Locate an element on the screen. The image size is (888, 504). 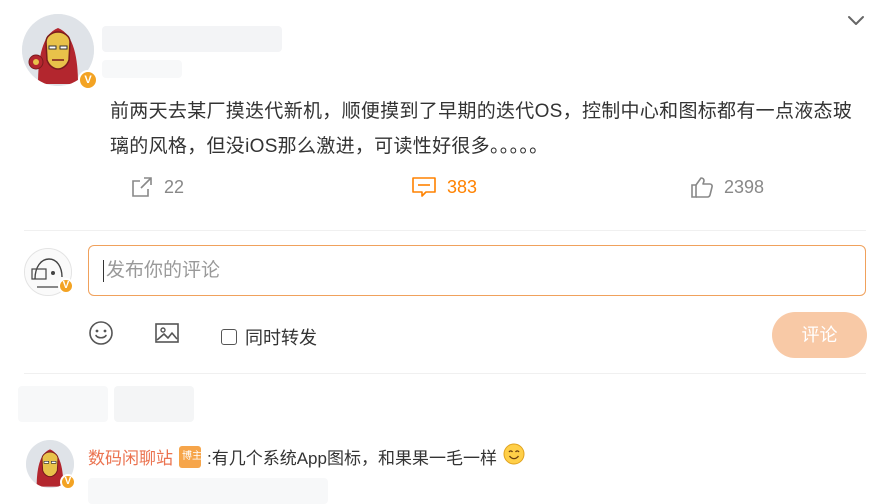
smiley-icon is located at coordinates (101, 335).